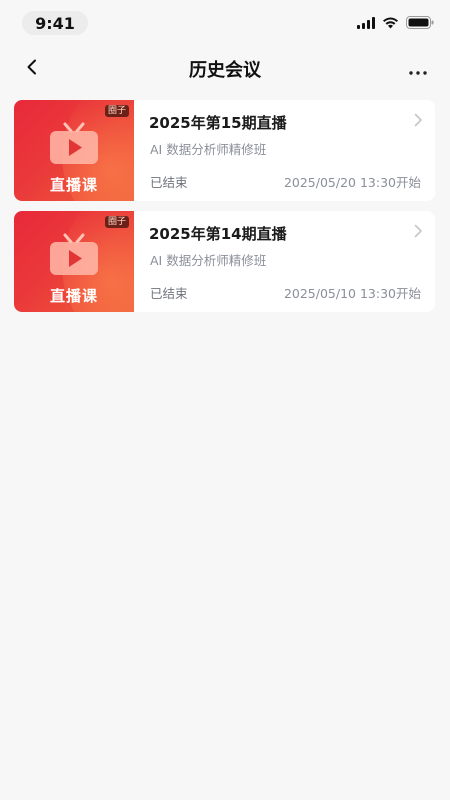  What do you see at coordinates (218, 234) in the screenshot?
I see `meeting-title: 2025年第14期直播` at bounding box center [218, 234].